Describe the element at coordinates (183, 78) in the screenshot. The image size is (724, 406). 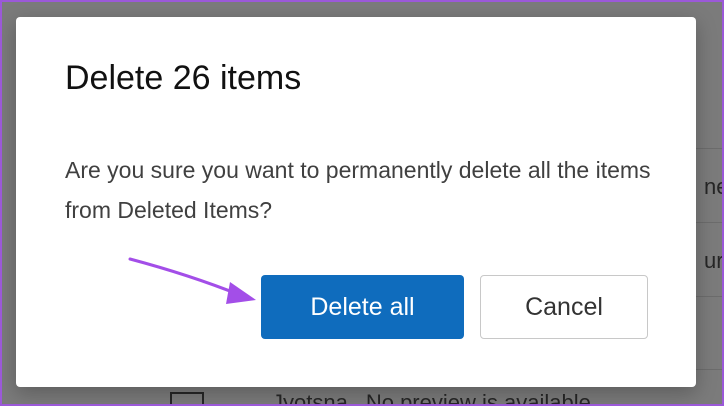
I see `dialog-title: Delete 26 items` at that location.